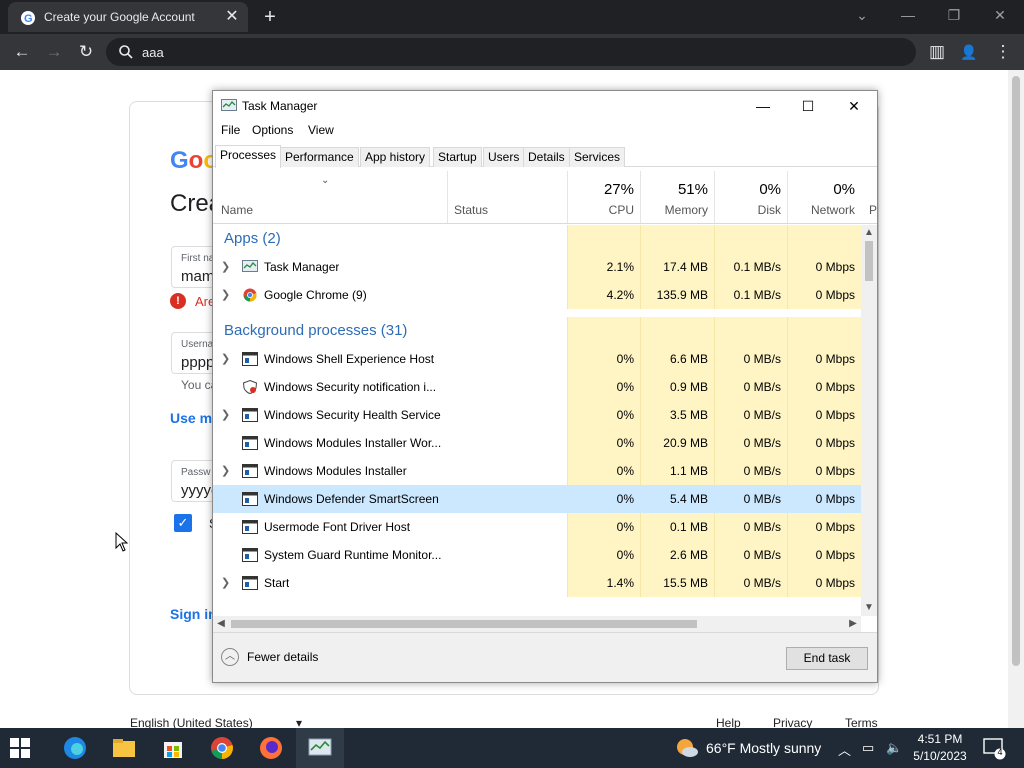 Image resolution: width=1024 pixels, height=768 pixels. Describe the element at coordinates (620, 583) in the screenshot. I see `process-cpu: 1.4%` at that location.